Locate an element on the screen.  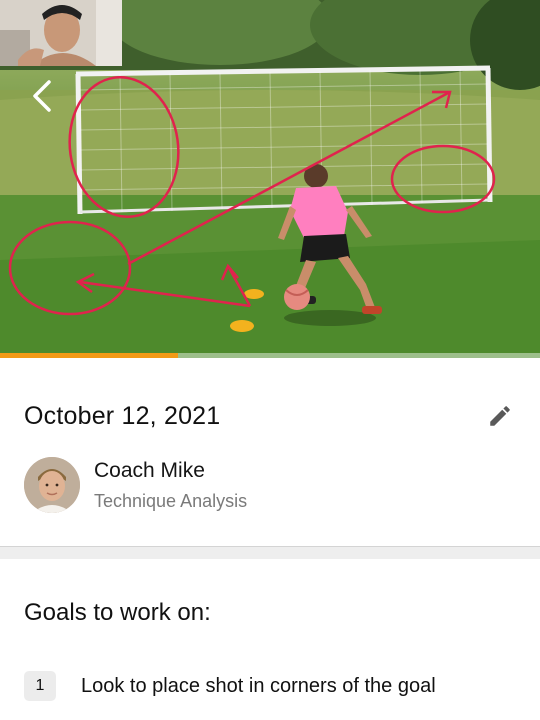
coach-role: Technique Analysis is located at coordinates (171, 500).